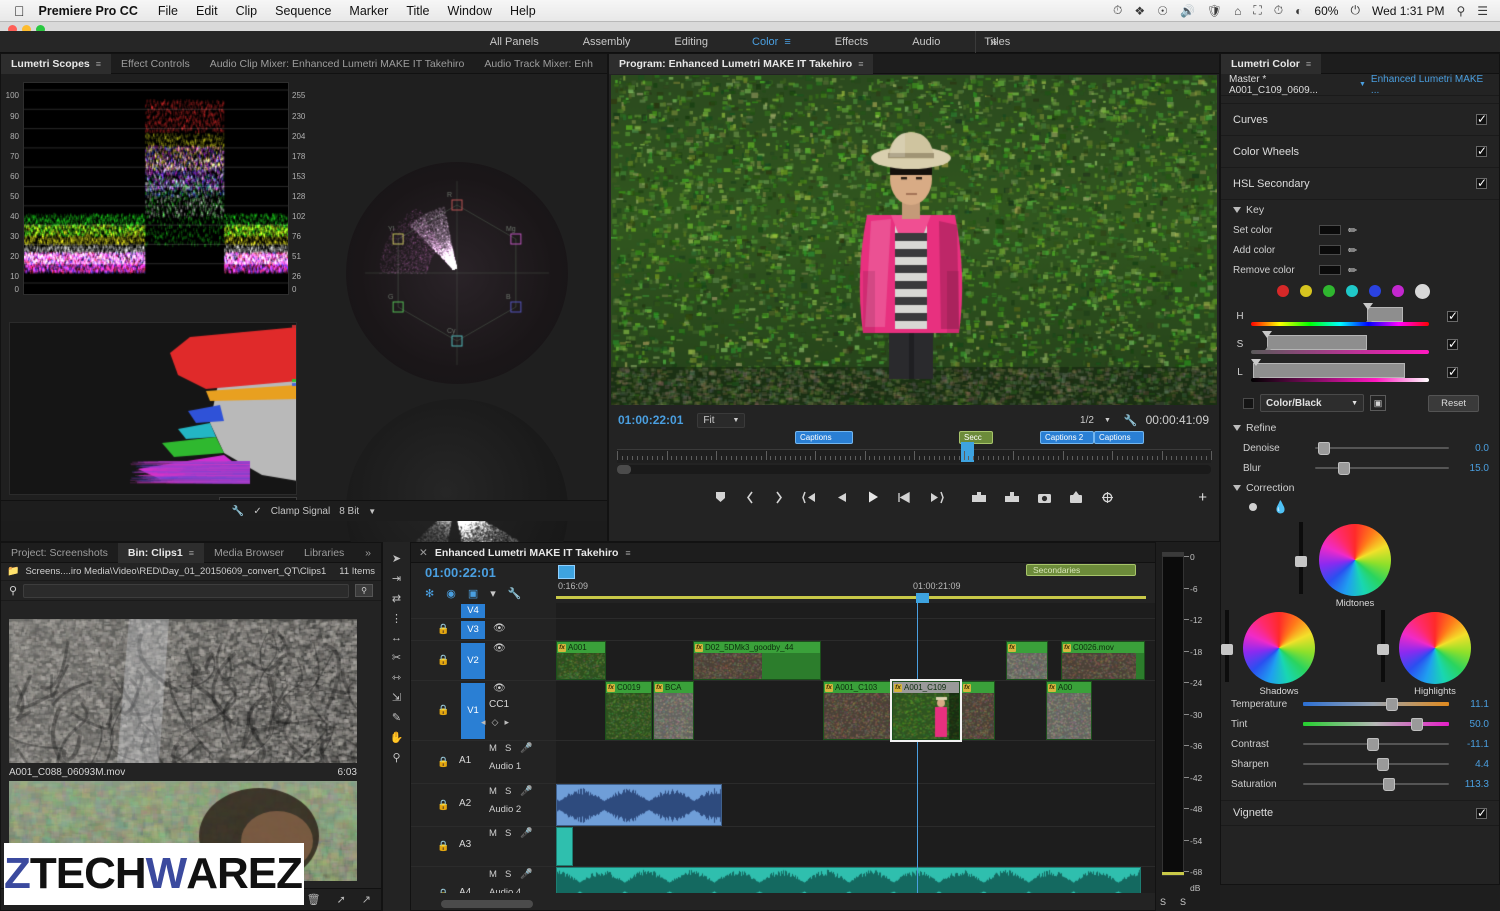 The width and height of the screenshot is (1500, 911). What do you see at coordinates (368, 553) in the screenshot?
I see `project-overflow-button: »` at bounding box center [368, 553].